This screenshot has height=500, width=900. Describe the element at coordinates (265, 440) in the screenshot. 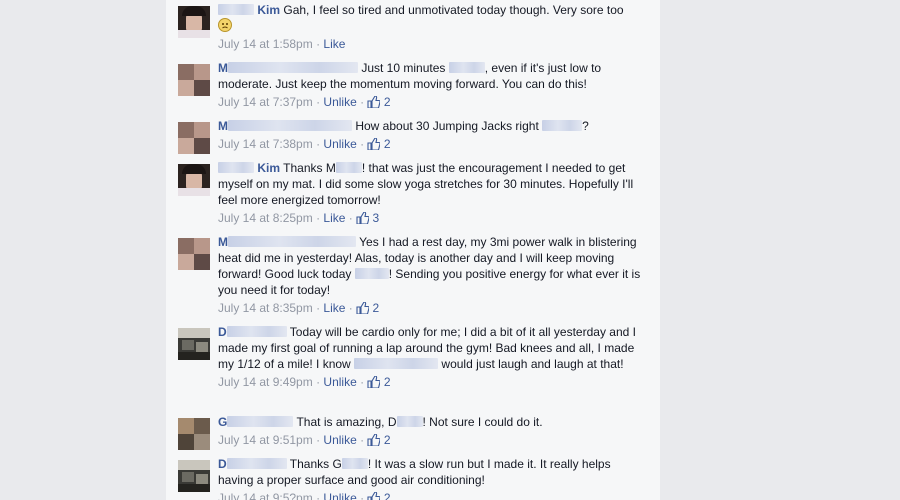

I see `timestamp: July 14 at 9:51pm` at that location.